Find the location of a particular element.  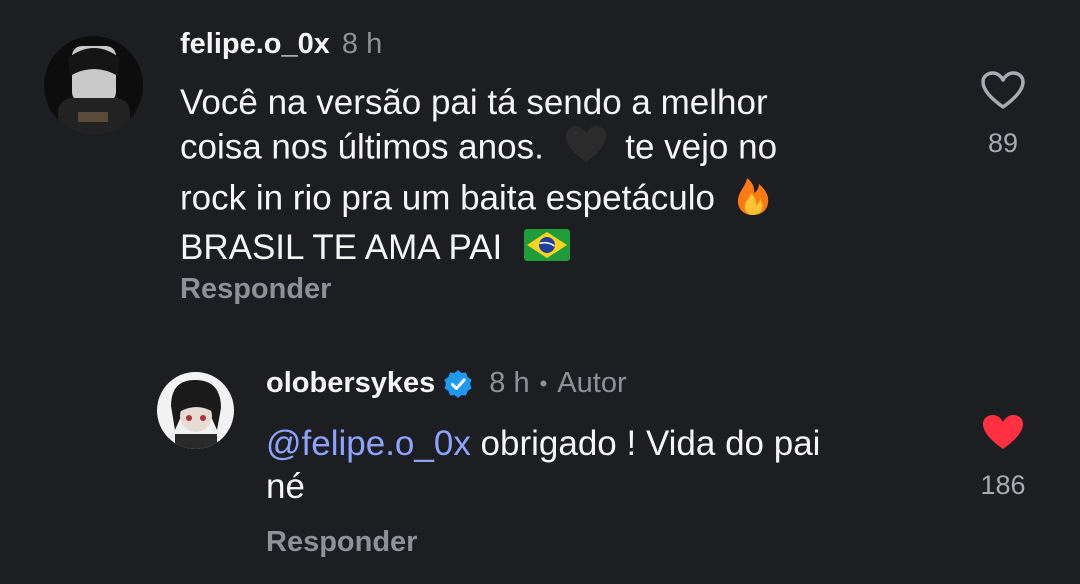

username: olobersykes is located at coordinates (350, 383).